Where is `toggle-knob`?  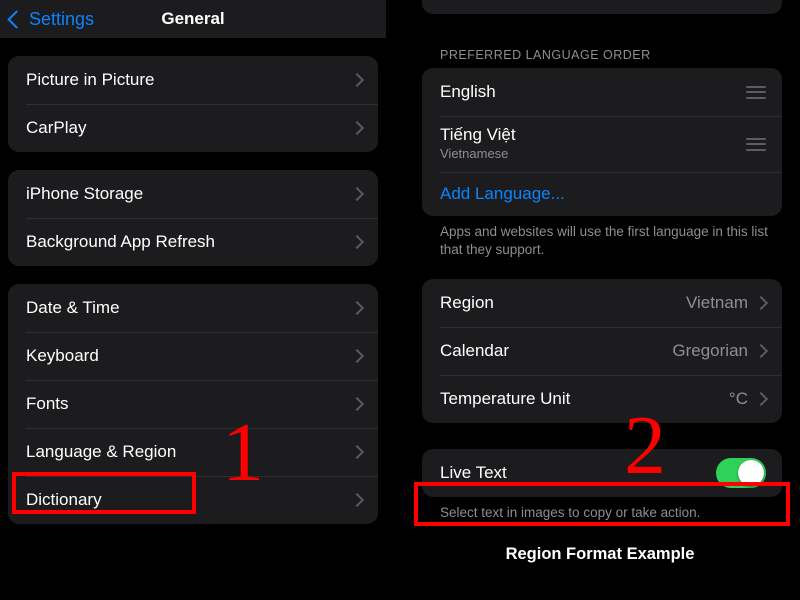
toggle-knob is located at coordinates (751, 473).